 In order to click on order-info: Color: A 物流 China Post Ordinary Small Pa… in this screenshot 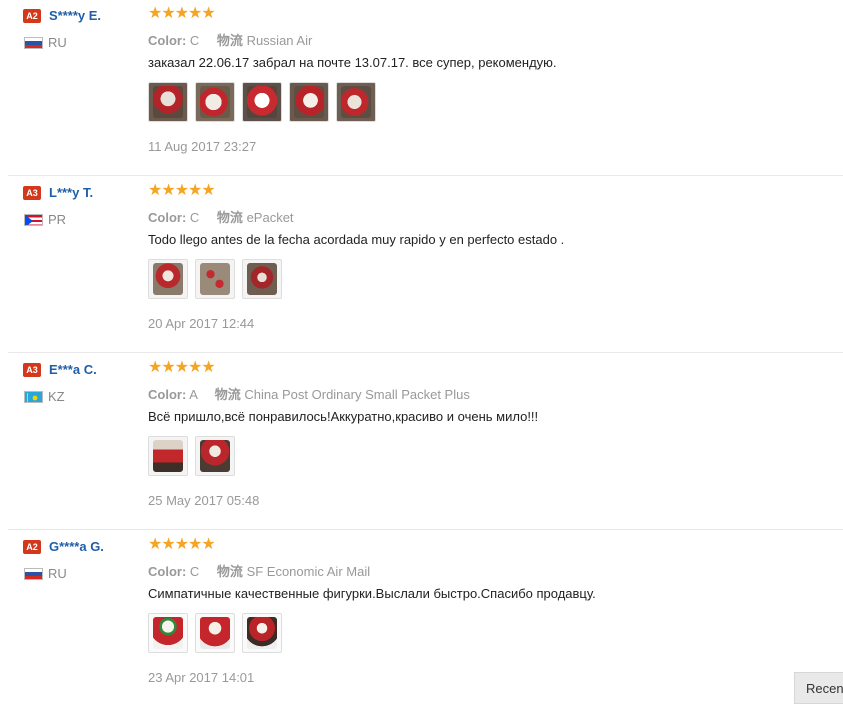, I will do `click(309, 393)`.